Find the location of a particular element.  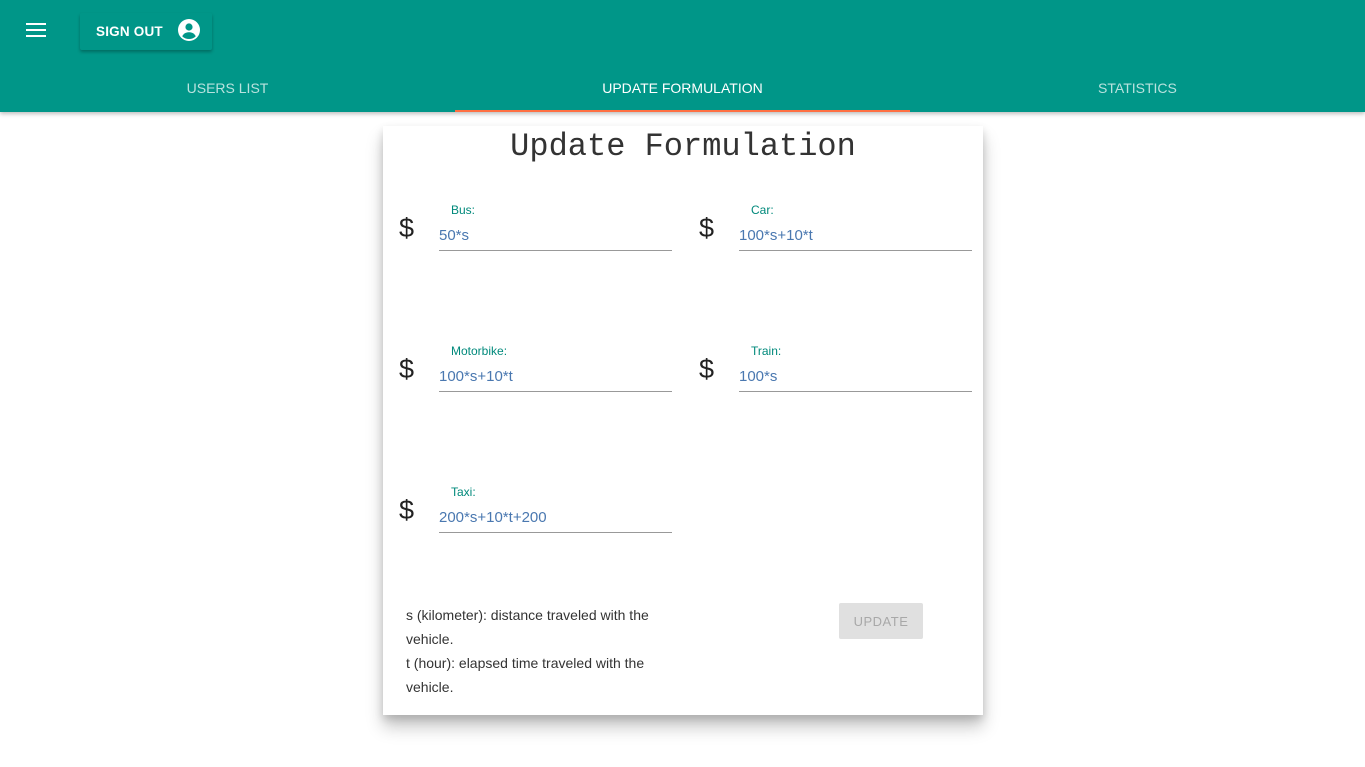

motorbike-input is located at coordinates (555, 377).